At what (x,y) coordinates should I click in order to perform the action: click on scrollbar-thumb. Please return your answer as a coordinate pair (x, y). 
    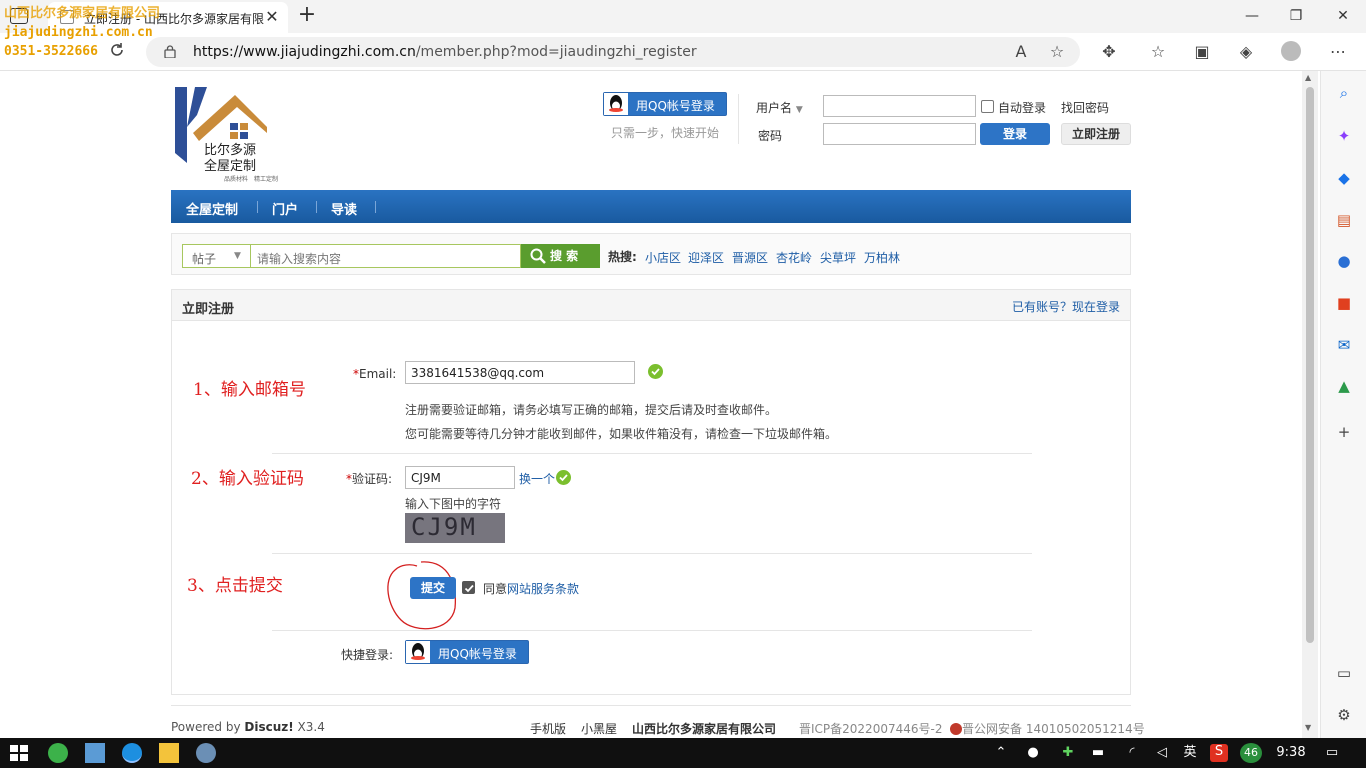
    Looking at the image, I should click on (1310, 365).